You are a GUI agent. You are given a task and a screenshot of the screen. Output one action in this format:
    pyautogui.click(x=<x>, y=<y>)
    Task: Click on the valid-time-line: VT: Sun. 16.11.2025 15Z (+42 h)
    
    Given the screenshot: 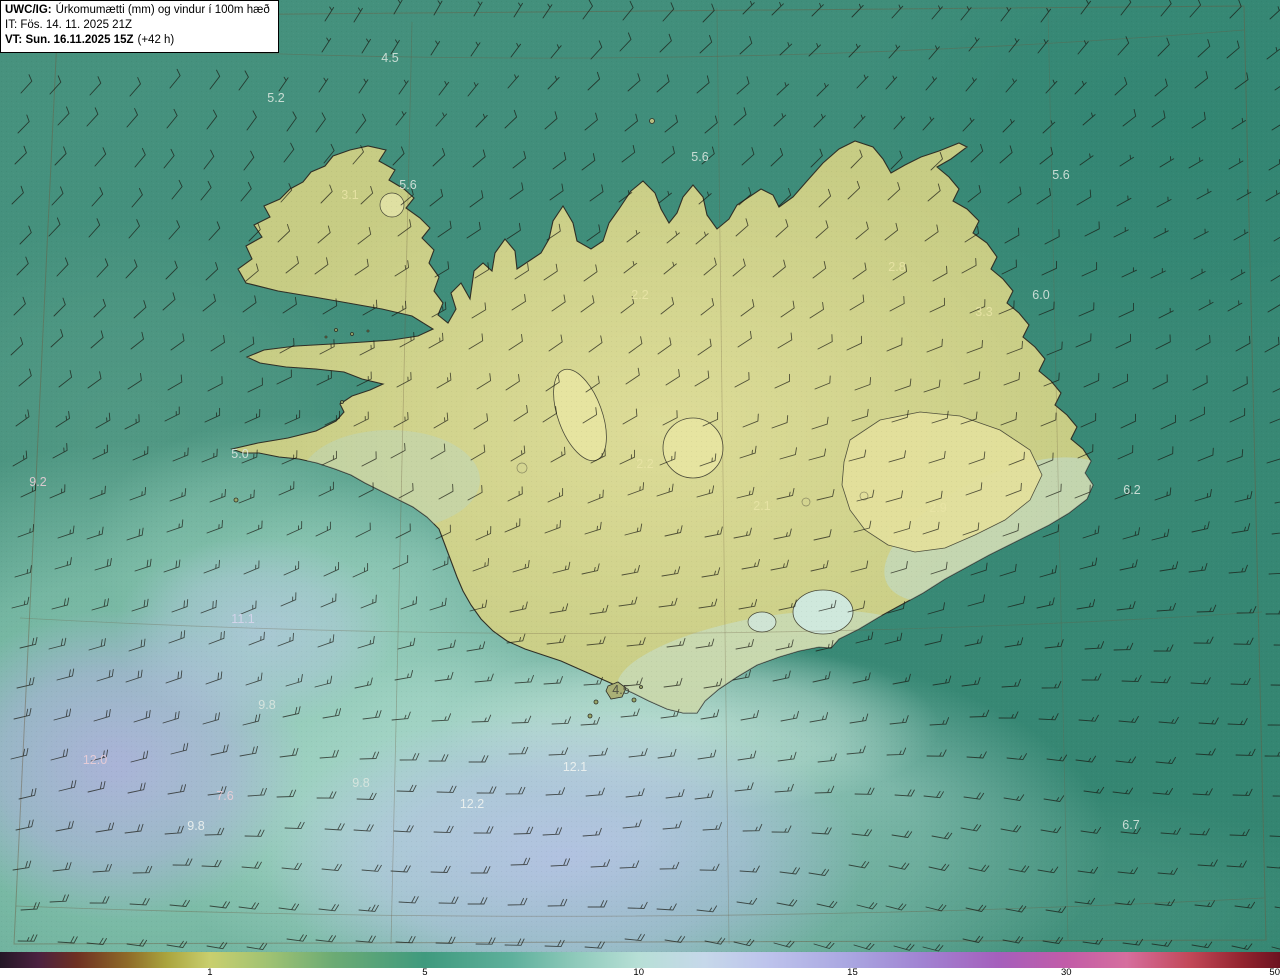 What is the action you would take?
    pyautogui.click(x=137, y=40)
    